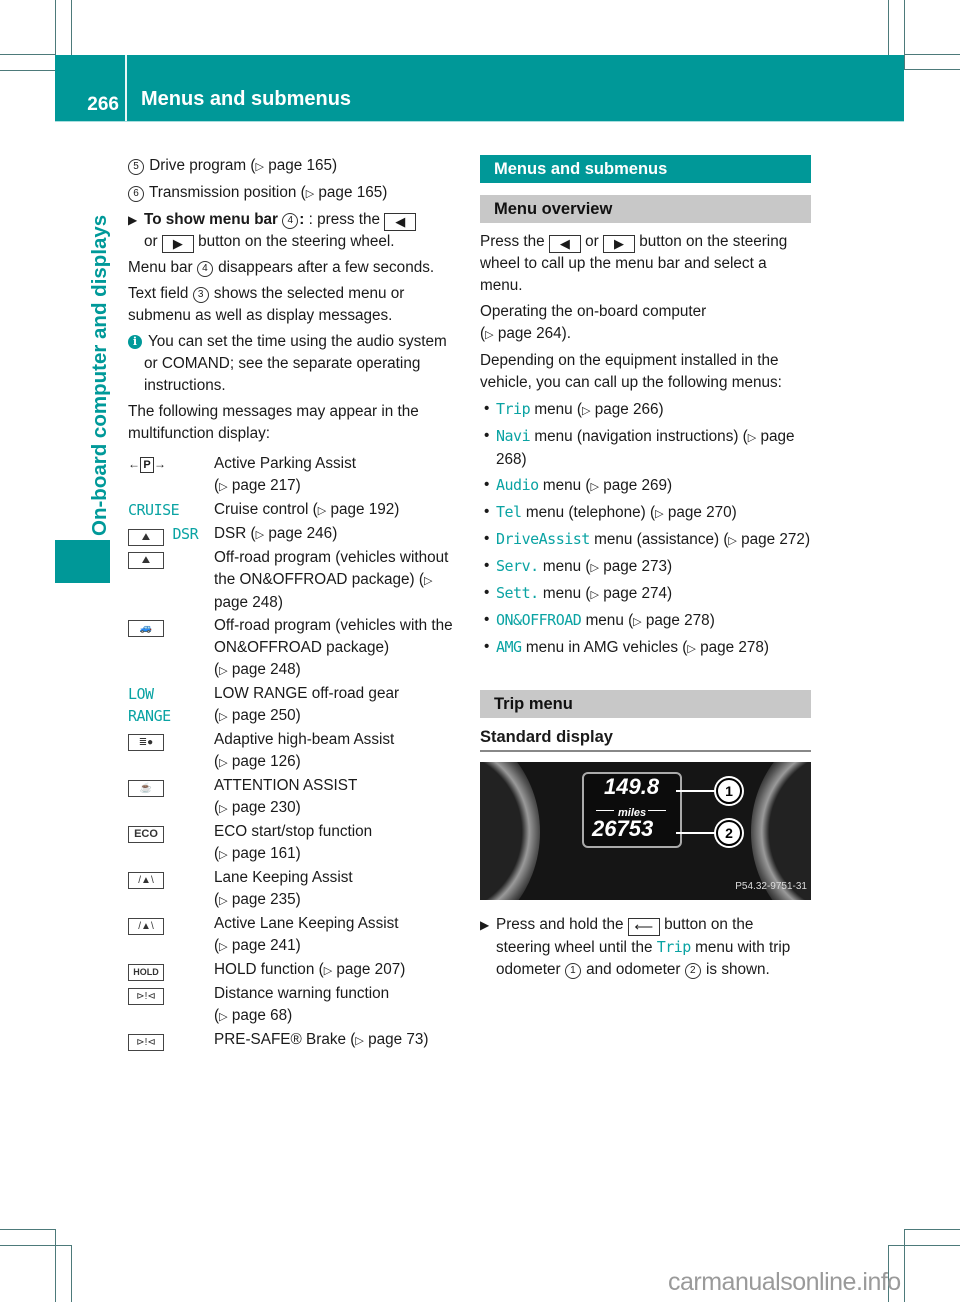 The image size is (960, 1302). I want to click on menu-list-item: Audio menu (▷ page 269), so click(645, 486).